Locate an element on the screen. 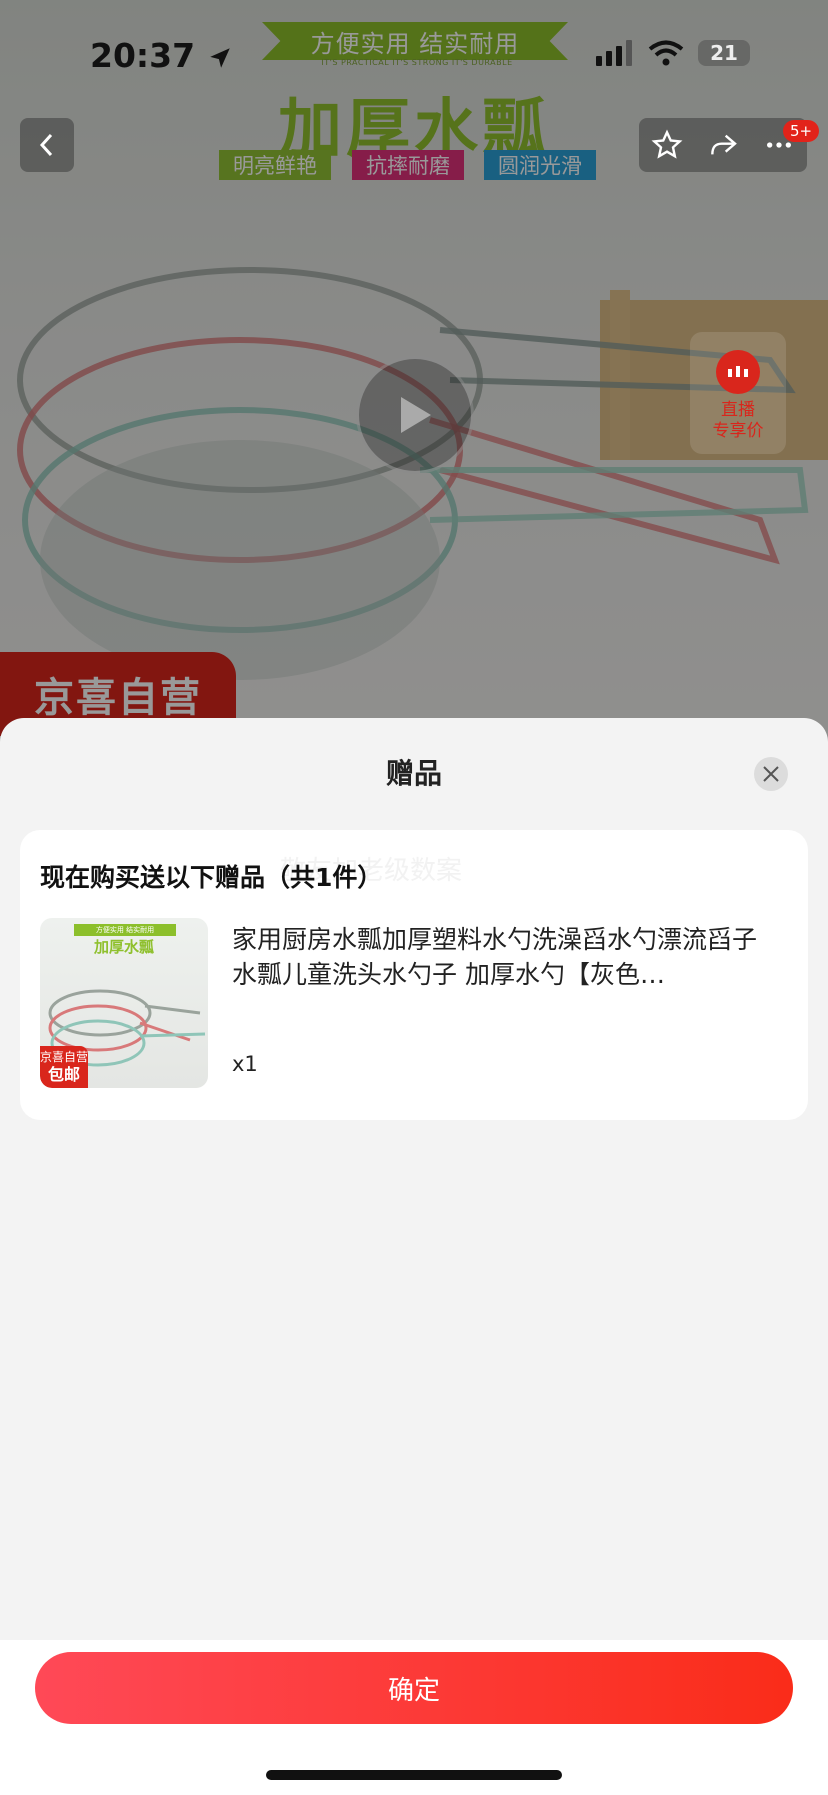 The image size is (828, 1795). gift-card-title: 现在购买送以下赠品（共1件） is located at coordinates (211, 877).